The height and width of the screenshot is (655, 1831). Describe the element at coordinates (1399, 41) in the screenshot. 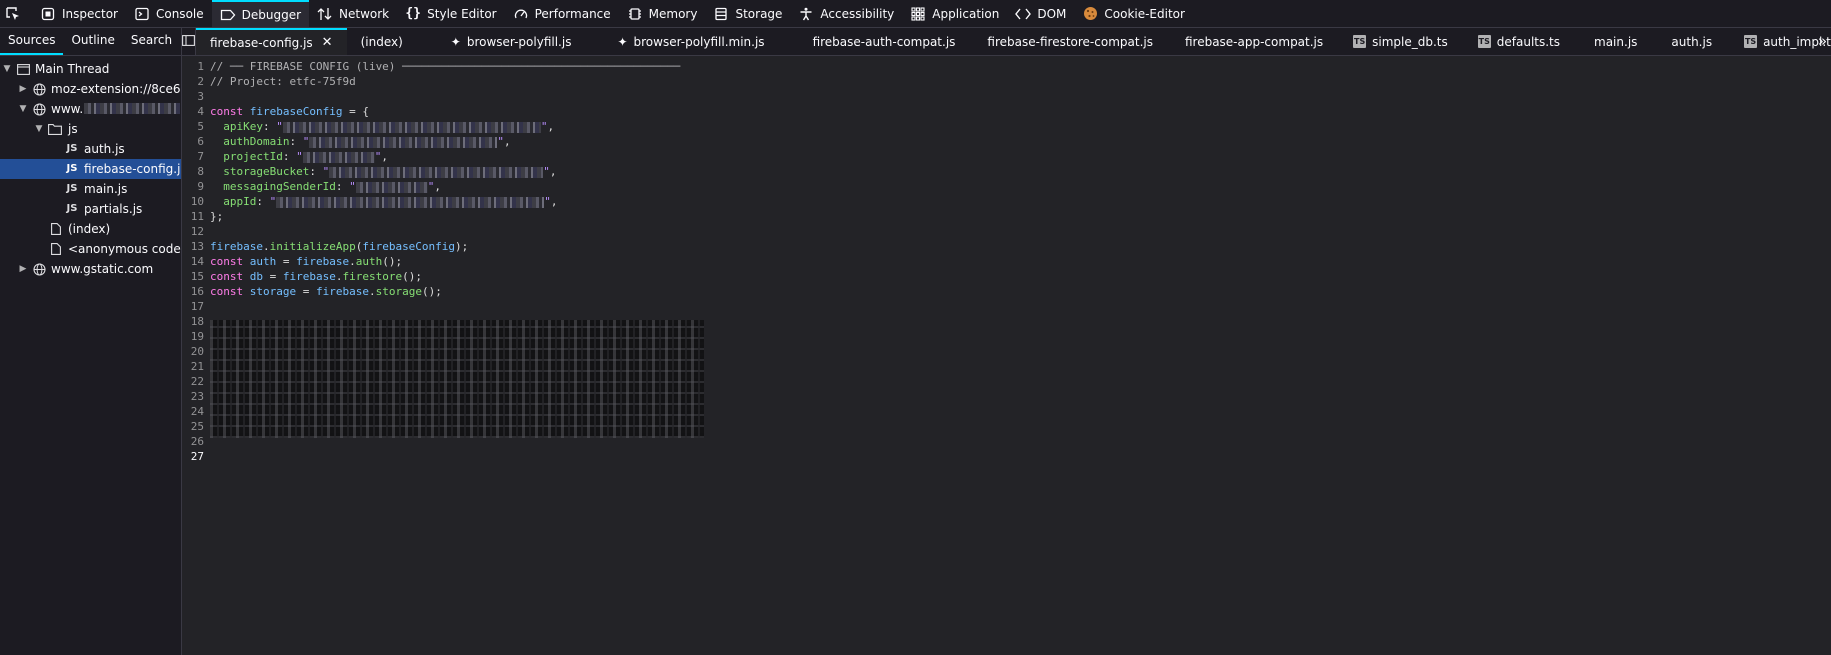

I see `source-tab-simple-db-ts: TS simple_db.ts` at that location.